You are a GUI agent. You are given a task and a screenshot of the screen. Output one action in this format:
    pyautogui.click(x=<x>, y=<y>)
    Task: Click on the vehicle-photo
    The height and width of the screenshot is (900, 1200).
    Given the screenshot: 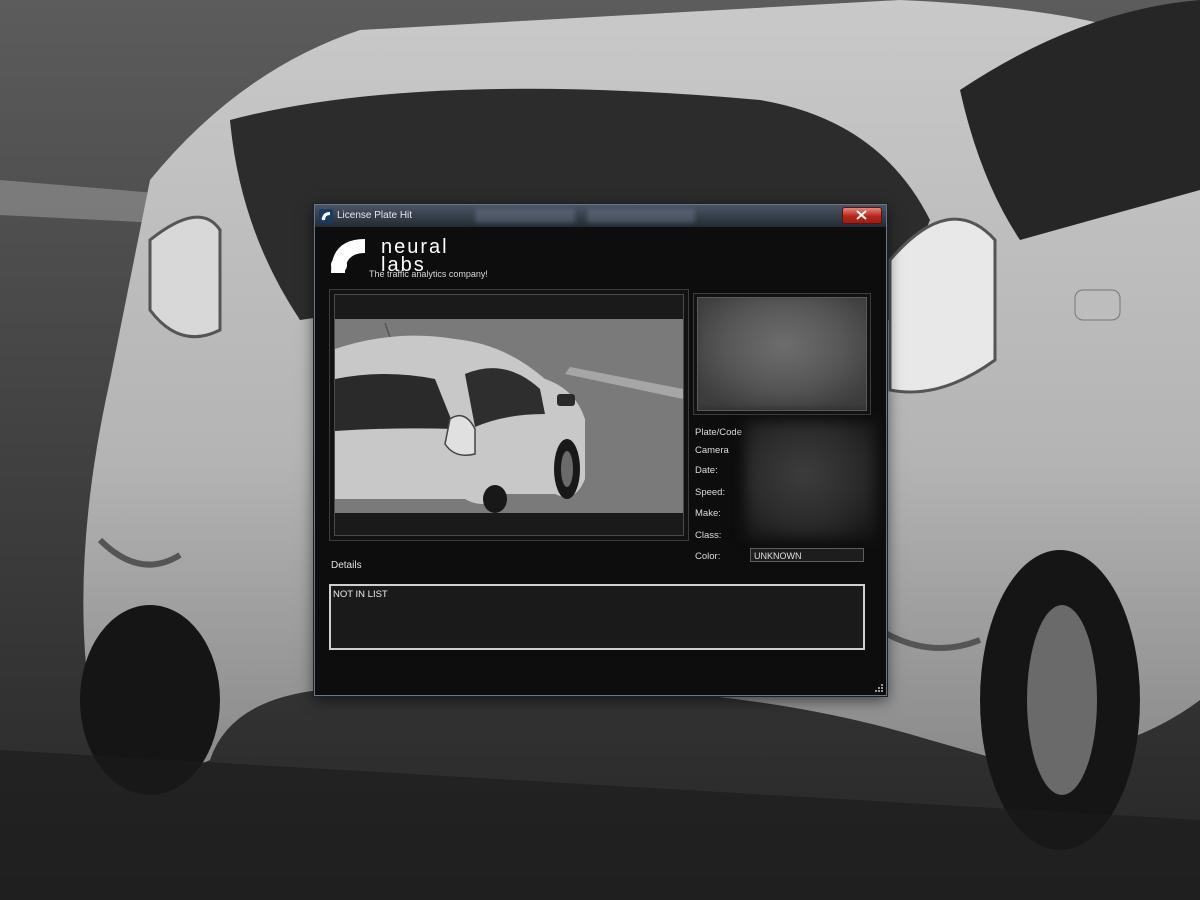 What is the action you would take?
    pyautogui.click(x=509, y=416)
    